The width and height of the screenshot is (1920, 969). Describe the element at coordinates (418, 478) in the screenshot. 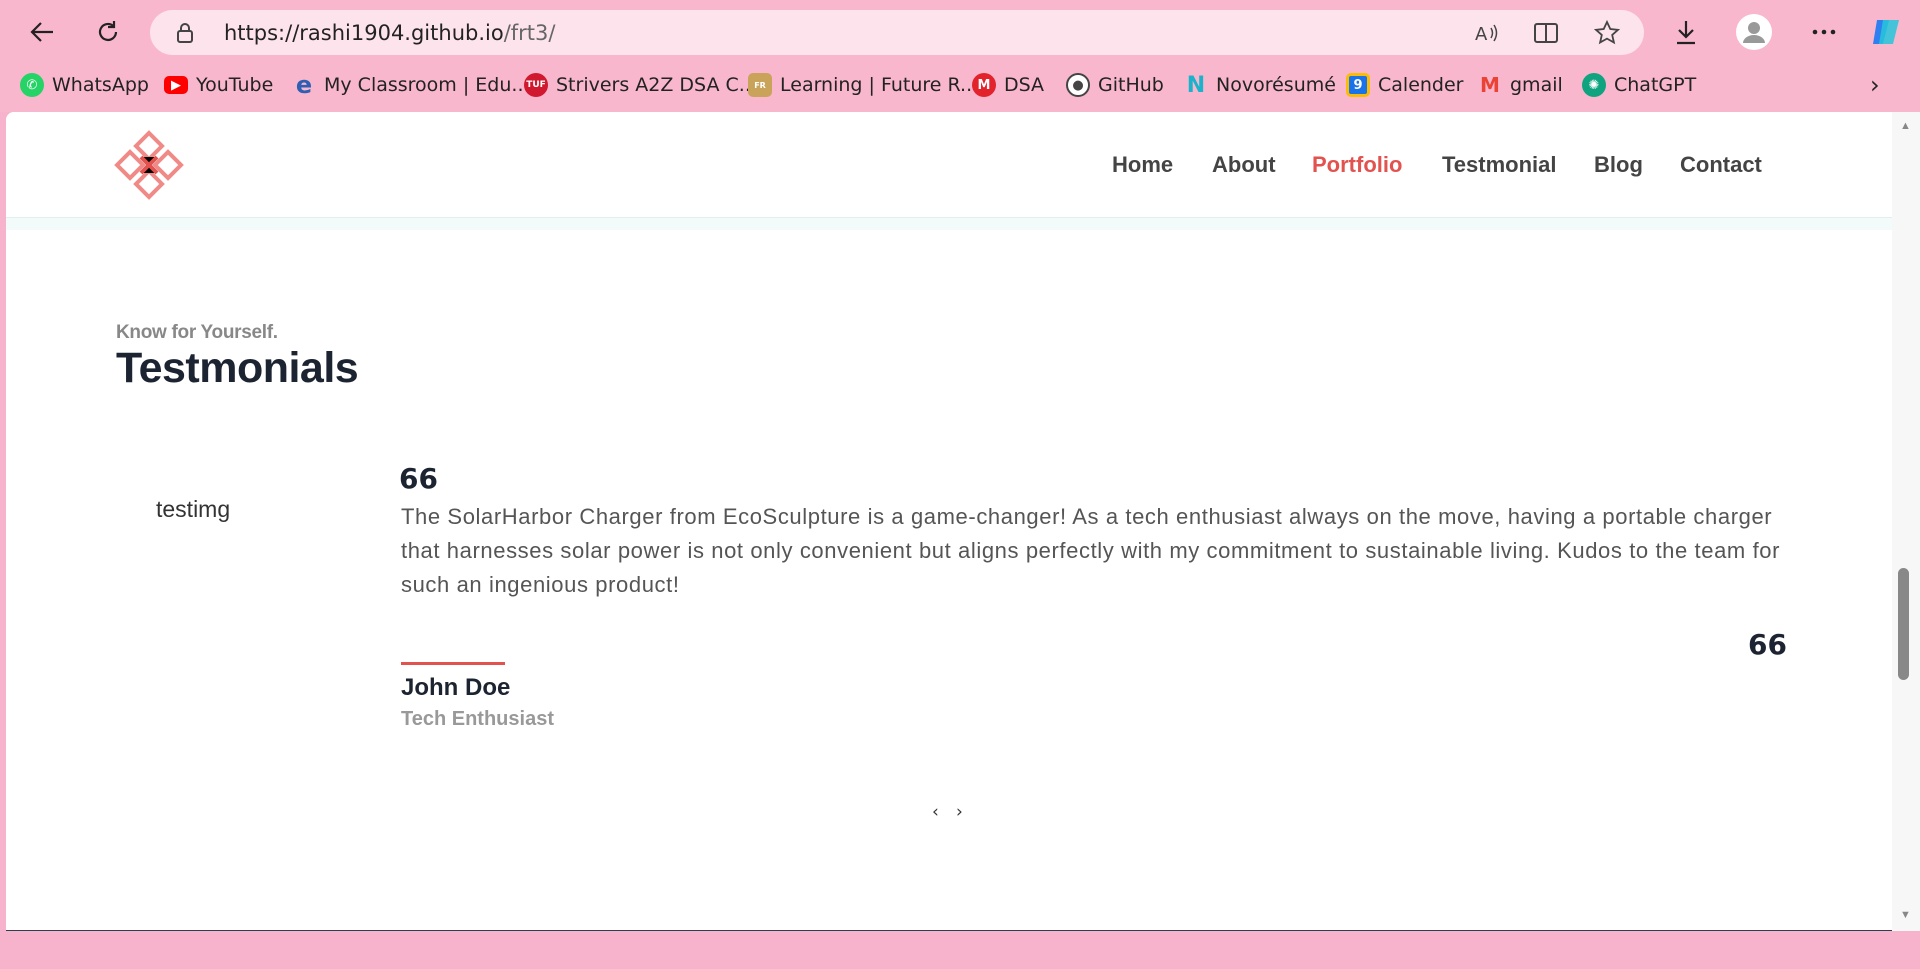

I see `quote-open-icon: 66` at that location.